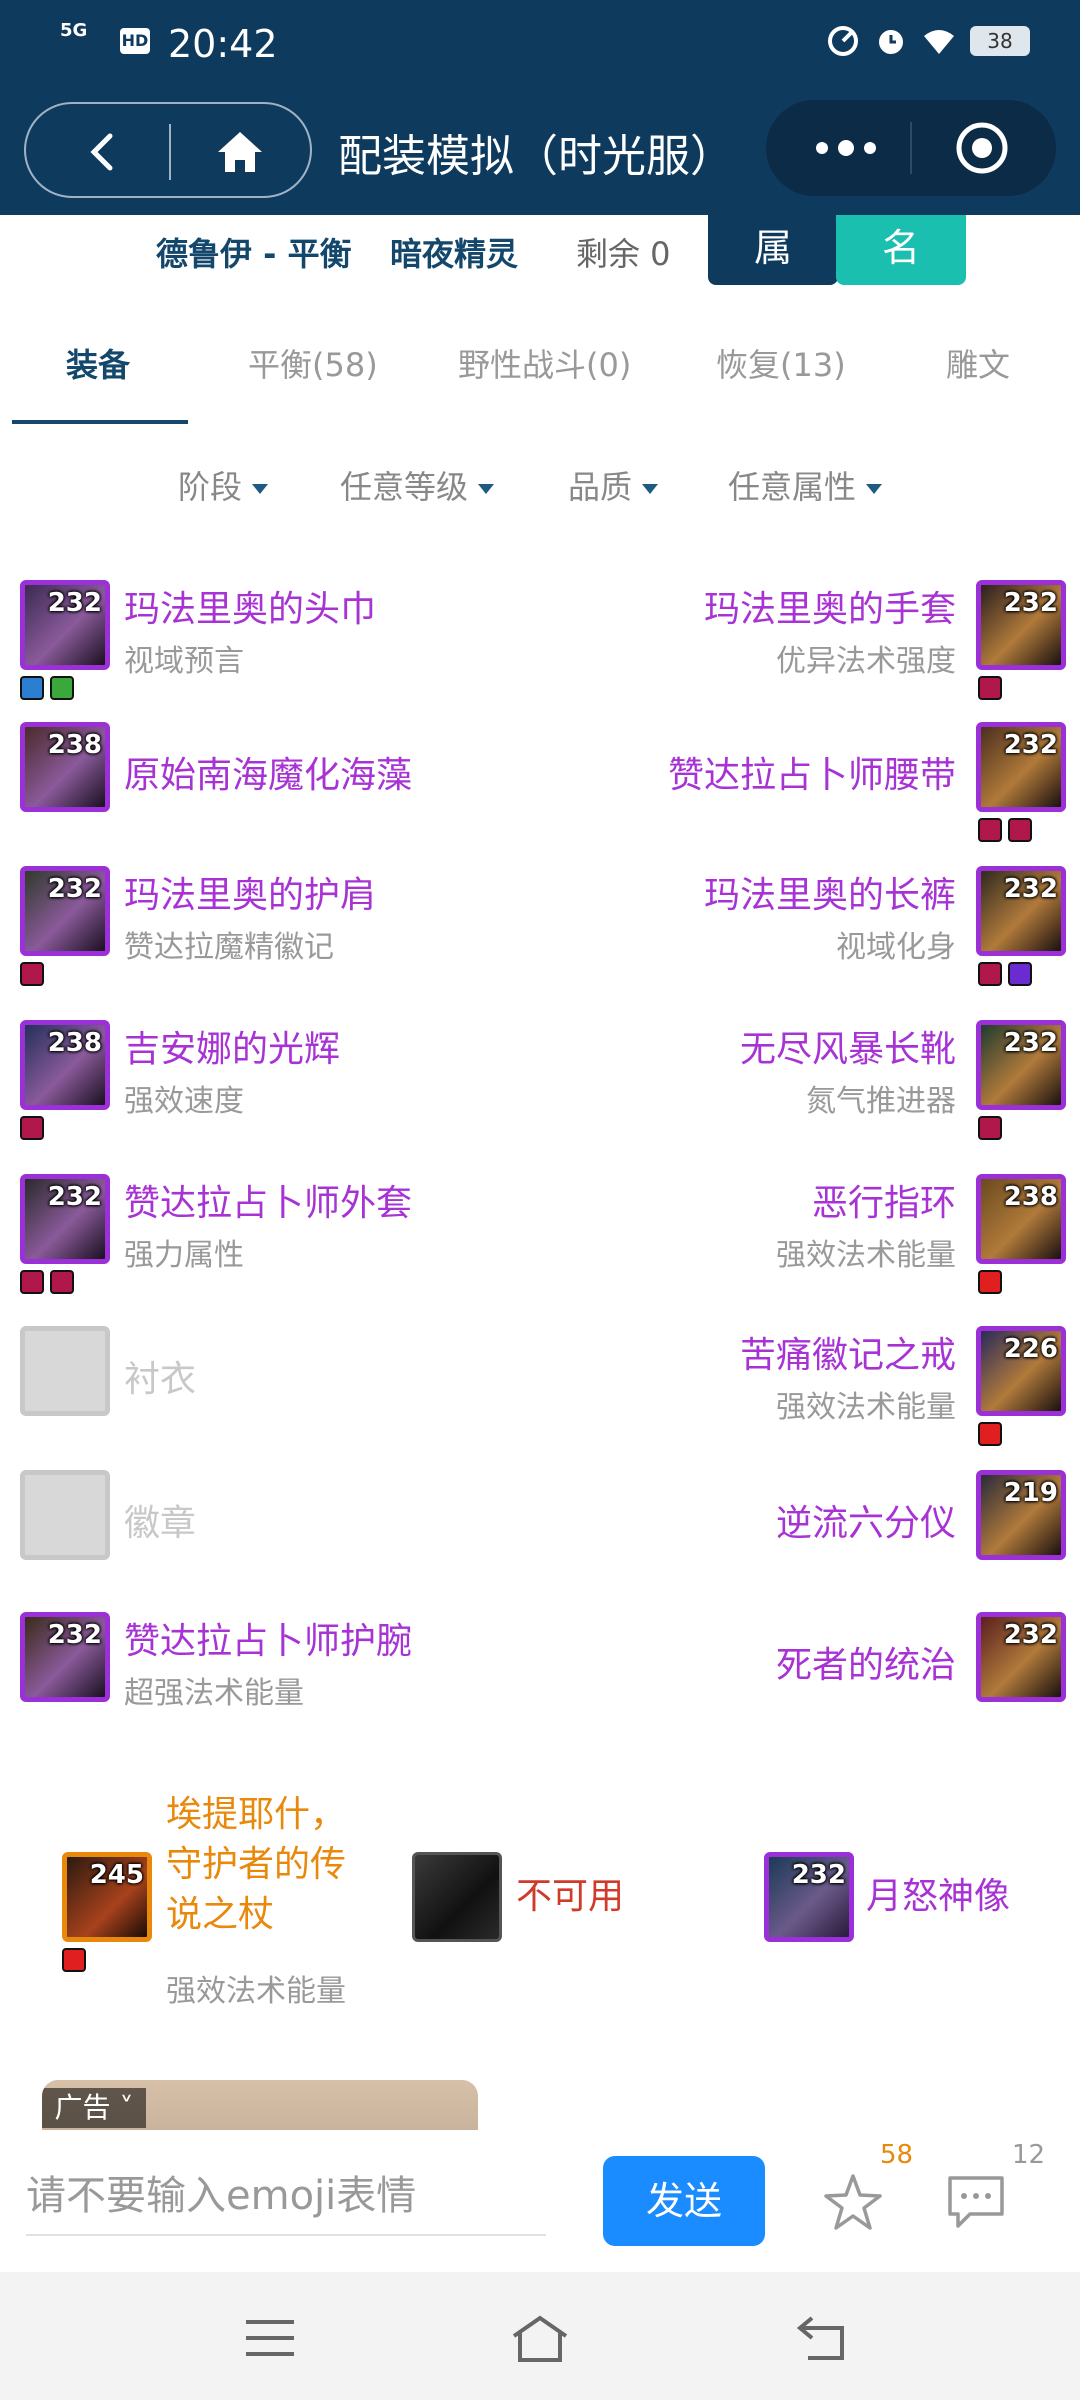 Image resolution: width=1080 pixels, height=2400 pixels. Describe the element at coordinates (866, 1520) in the screenshot. I see `right-item-name: 逆流六分仪` at that location.